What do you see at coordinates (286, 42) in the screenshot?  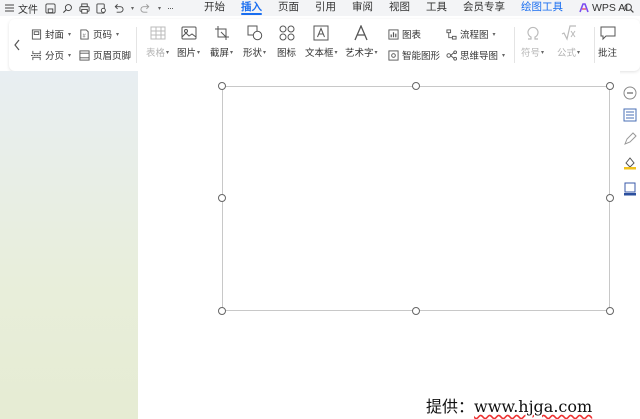 I see `icon-button: 图标` at bounding box center [286, 42].